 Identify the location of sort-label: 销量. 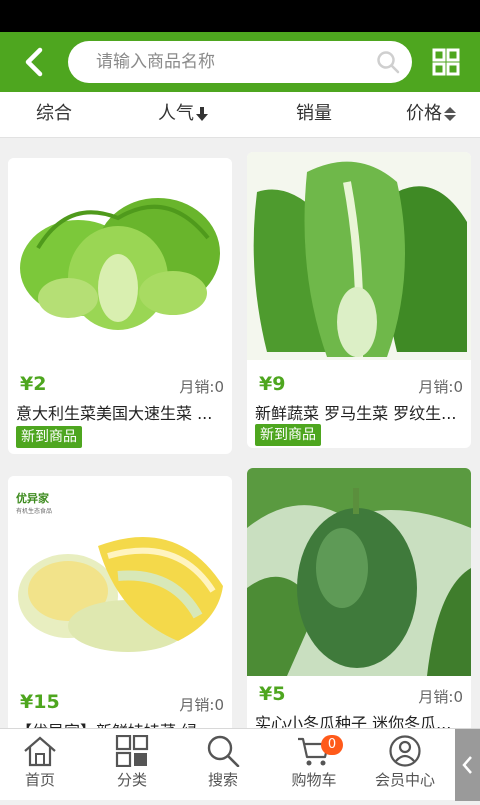
(314, 113).